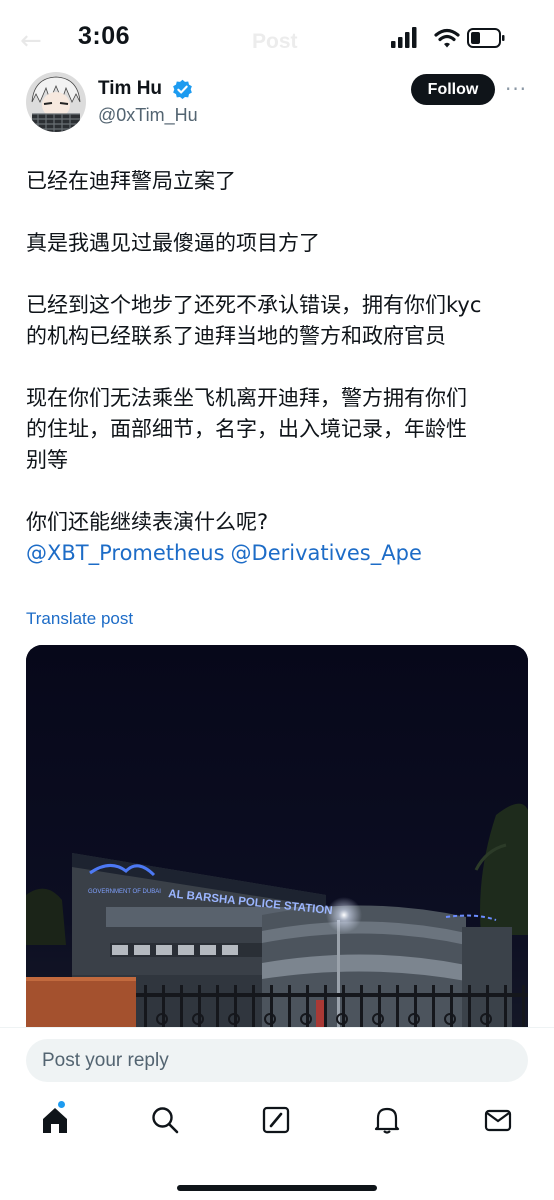 This screenshot has width=554, height=1200. I want to click on tab-compose, so click(276, 1120).